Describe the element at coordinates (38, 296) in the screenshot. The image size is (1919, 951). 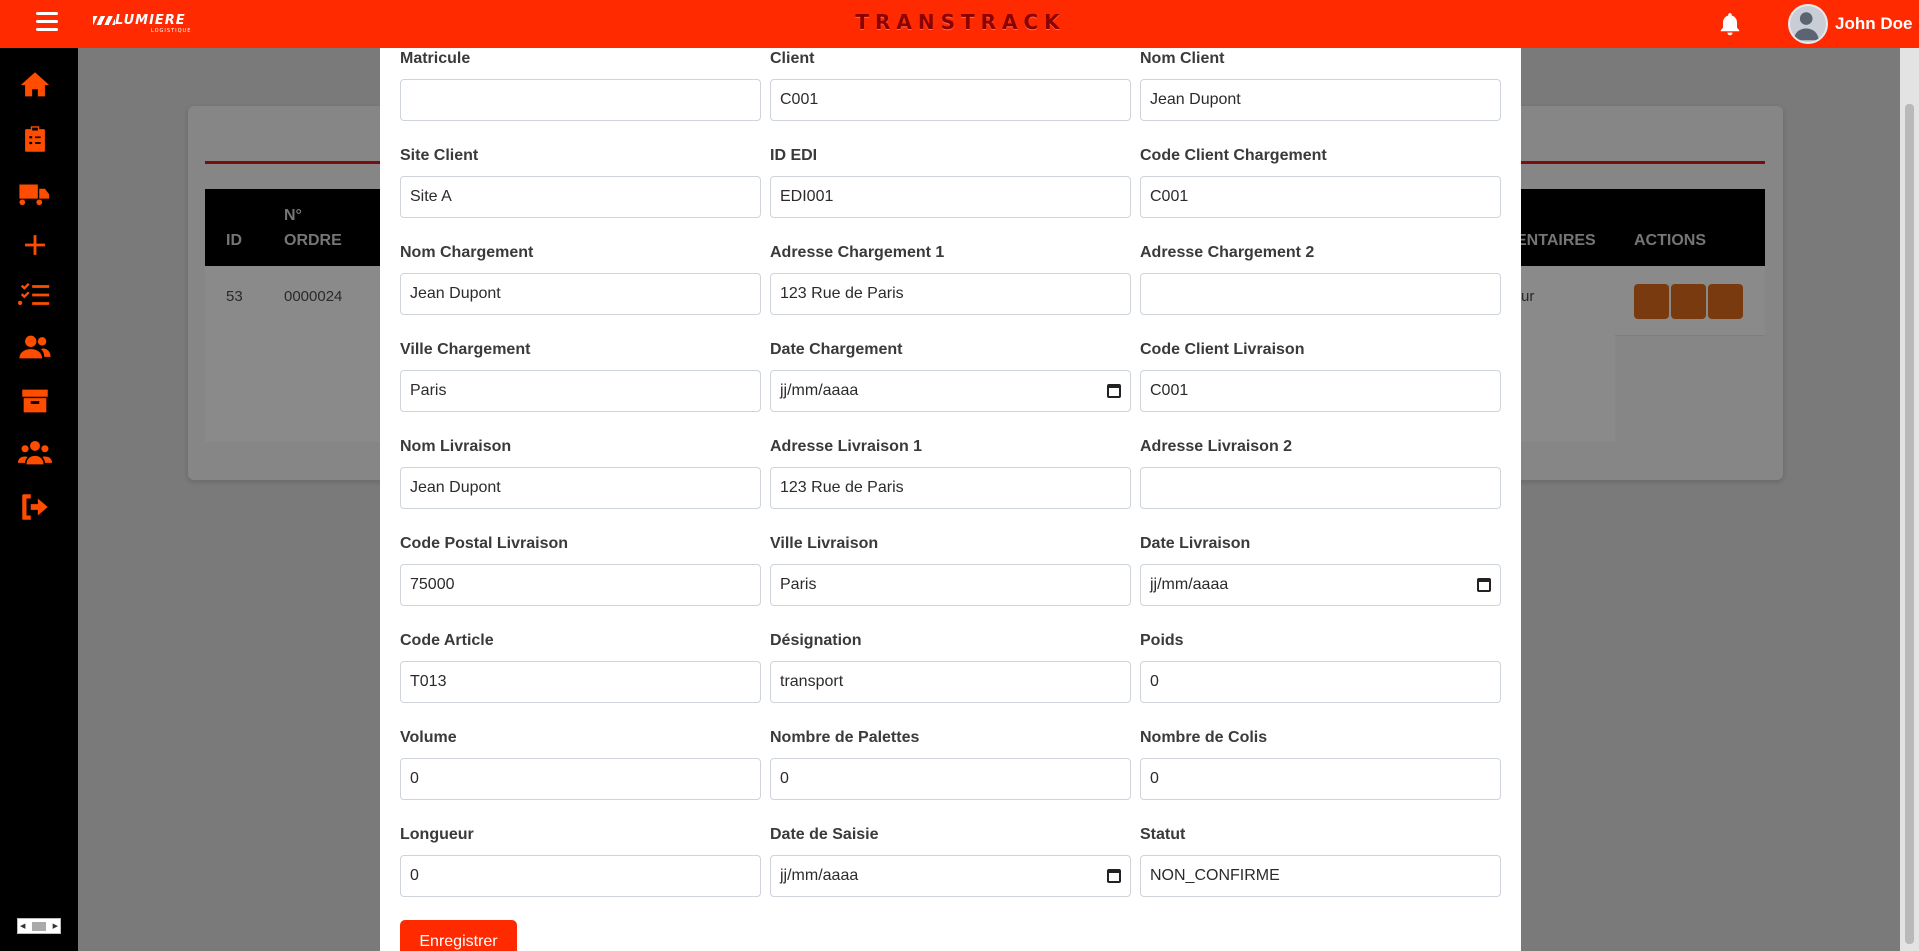
I see `list-check-icon` at that location.